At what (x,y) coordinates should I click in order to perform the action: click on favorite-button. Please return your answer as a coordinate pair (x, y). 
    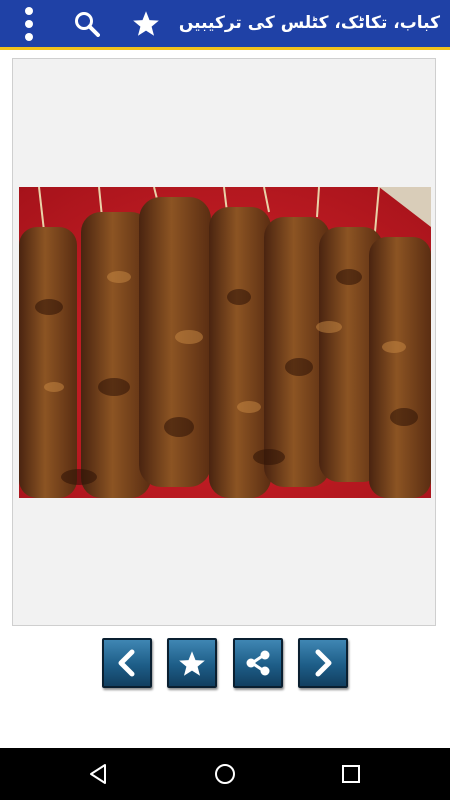
    Looking at the image, I should click on (192, 663).